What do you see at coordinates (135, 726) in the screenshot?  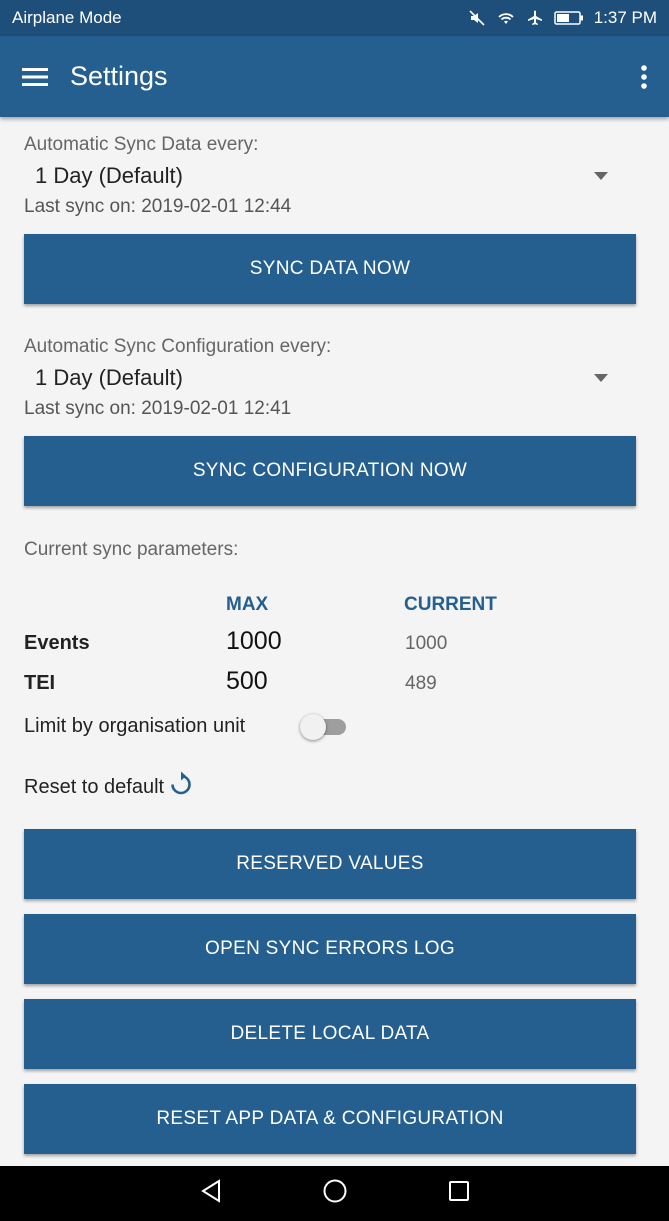 I see `limit-by-org-unit-label: Limit by organisation unit` at bounding box center [135, 726].